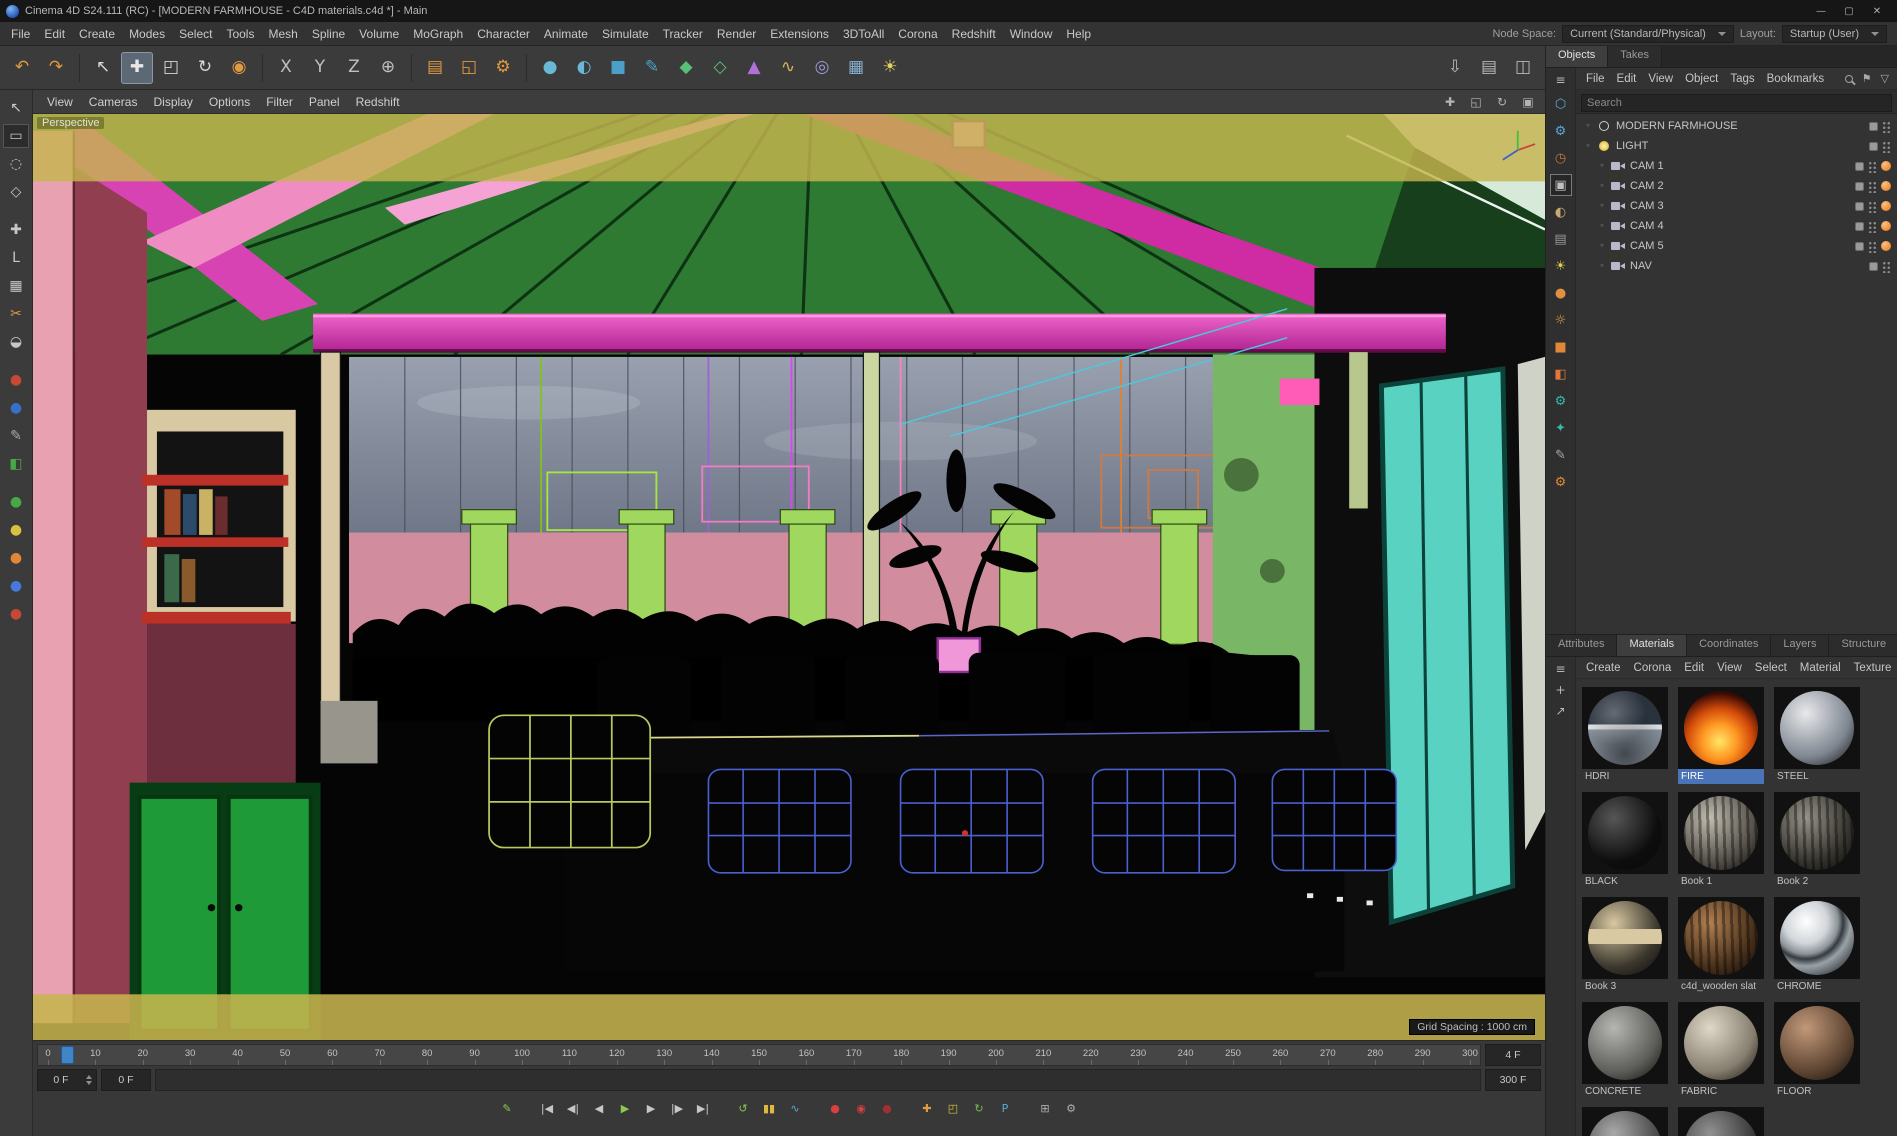 This screenshot has width=1897, height=1136. Describe the element at coordinates (16, 230) in the screenshot. I see `move-button: ✚` at that location.